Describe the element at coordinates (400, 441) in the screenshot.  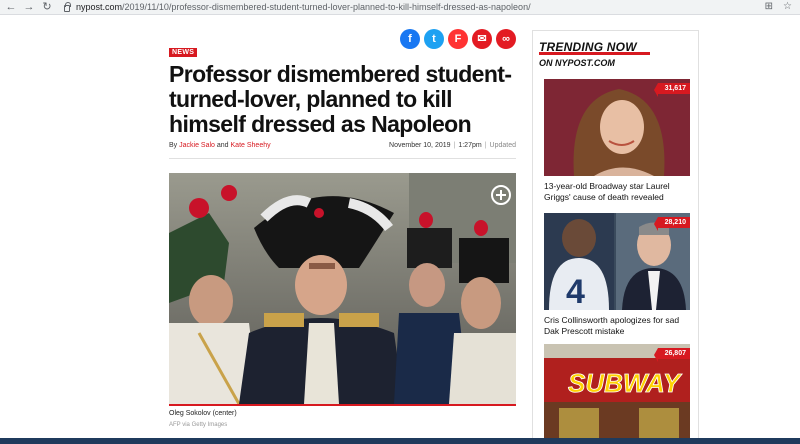
I see `os-taskbar` at that location.